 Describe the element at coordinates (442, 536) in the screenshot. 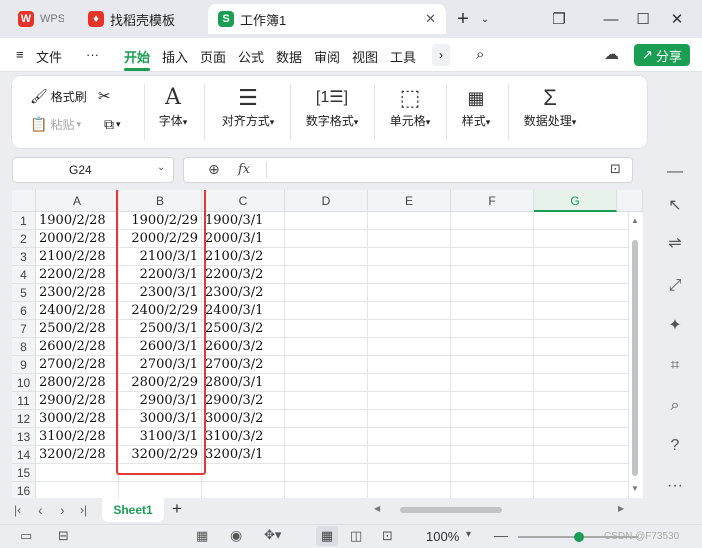

I see `zoom-level: 100%` at that location.